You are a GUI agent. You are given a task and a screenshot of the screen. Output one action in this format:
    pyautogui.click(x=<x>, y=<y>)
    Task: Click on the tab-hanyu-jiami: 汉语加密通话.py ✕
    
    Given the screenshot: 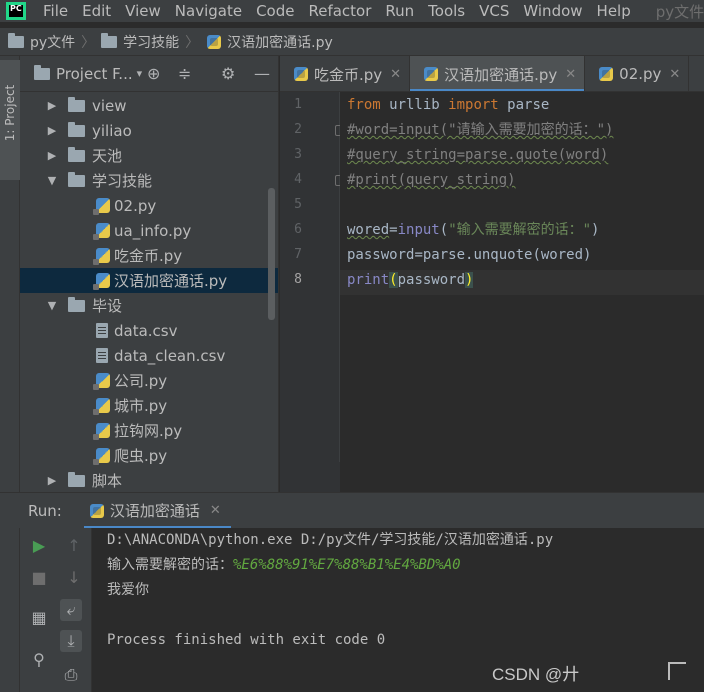 What is the action you would take?
    pyautogui.click(x=498, y=73)
    